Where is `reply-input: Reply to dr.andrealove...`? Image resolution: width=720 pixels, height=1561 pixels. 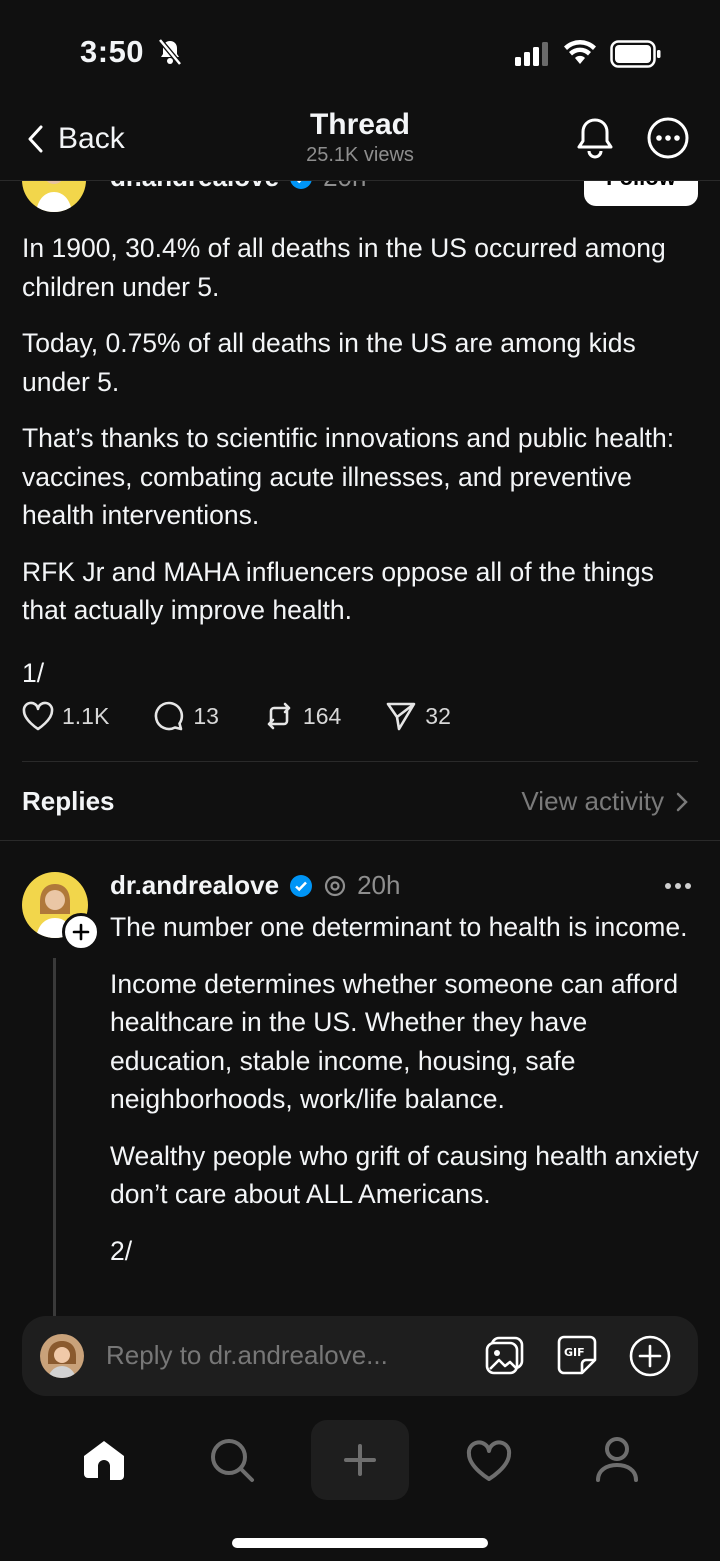 reply-input: Reply to dr.andrealove... is located at coordinates (247, 1355).